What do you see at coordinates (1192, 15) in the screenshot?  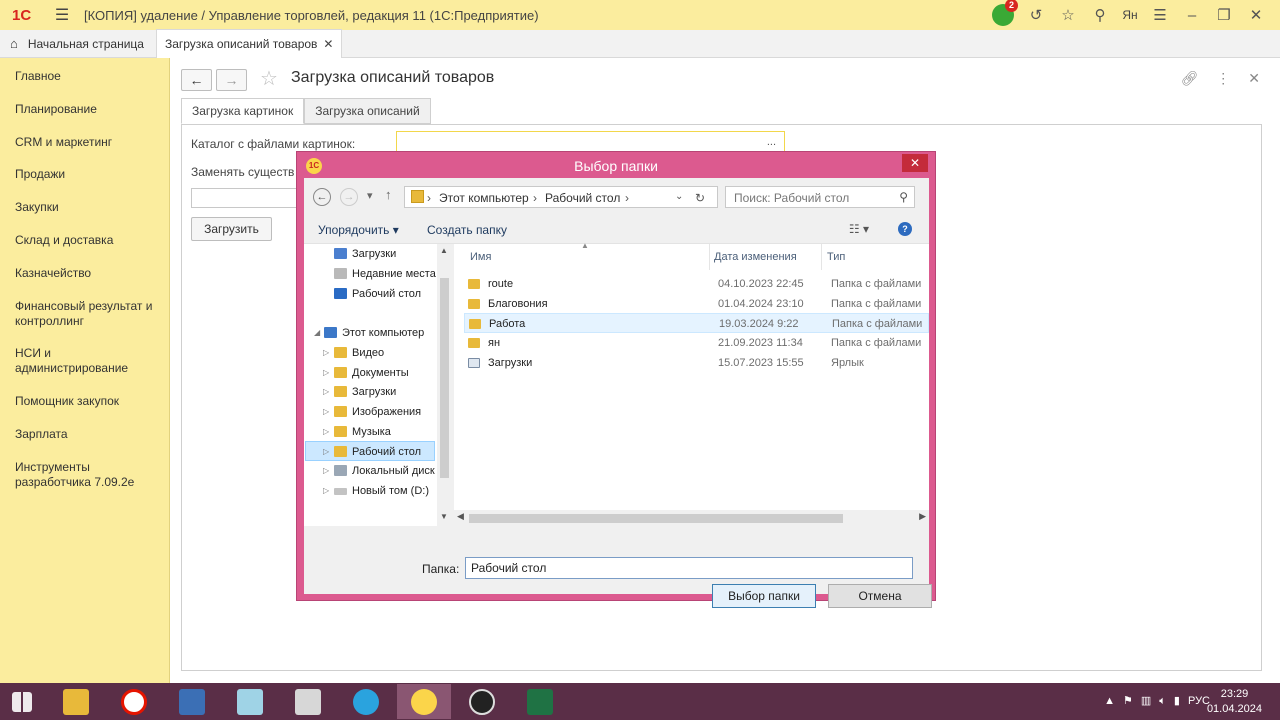 I see `minimize-icon: –` at bounding box center [1192, 15].